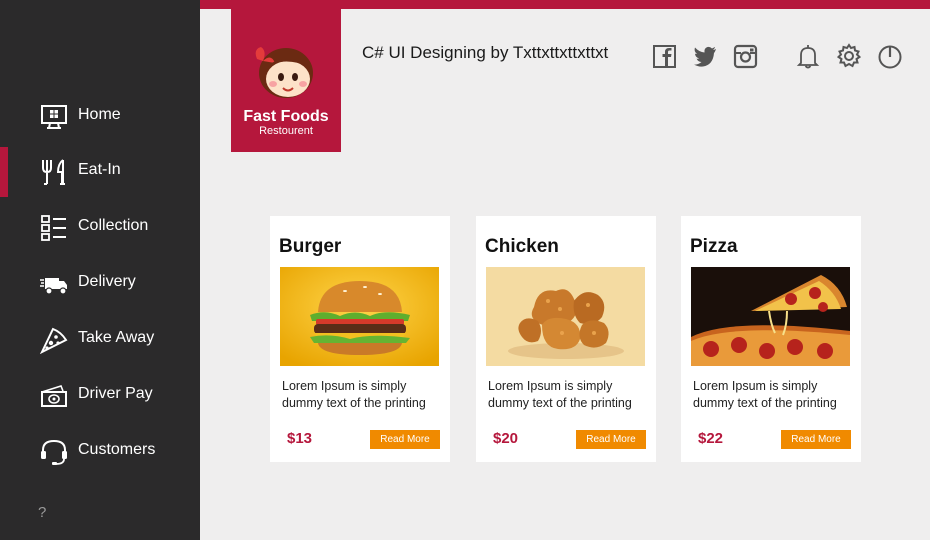 Image resolution: width=930 pixels, height=540 pixels. Describe the element at coordinates (54, 452) in the screenshot. I see `headset-icon` at that location.